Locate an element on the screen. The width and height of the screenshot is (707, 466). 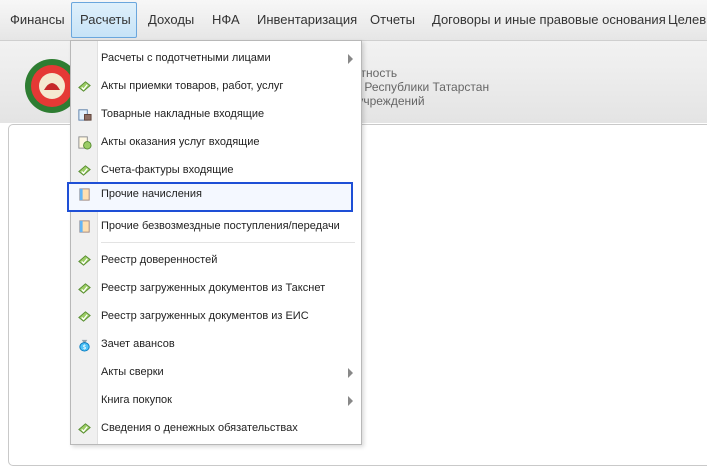
menu-nfa: НФА is located at coordinates (226, 20).